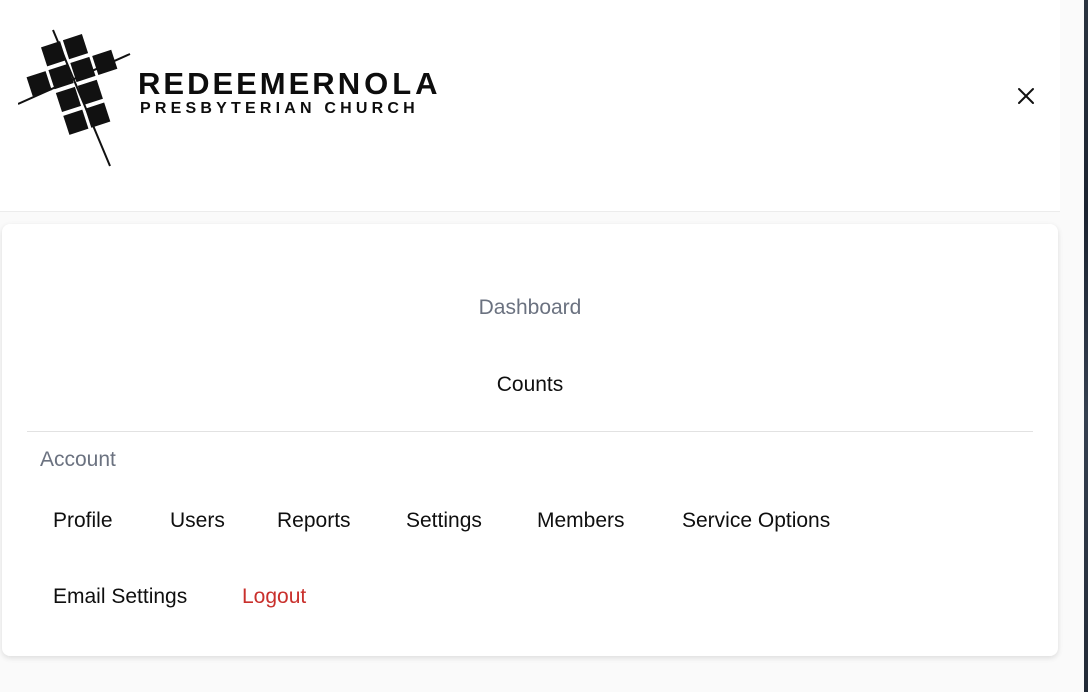  Describe the element at coordinates (120, 597) in the screenshot. I see `nav-link-email-settings: Email Settings` at that location.